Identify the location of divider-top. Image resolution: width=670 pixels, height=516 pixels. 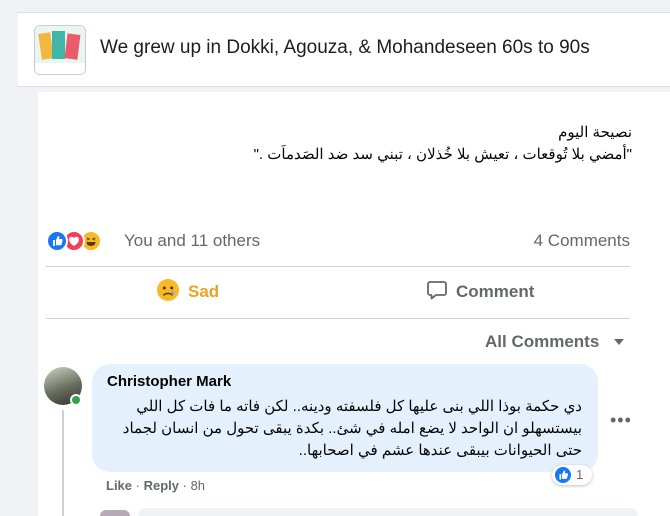
(338, 266).